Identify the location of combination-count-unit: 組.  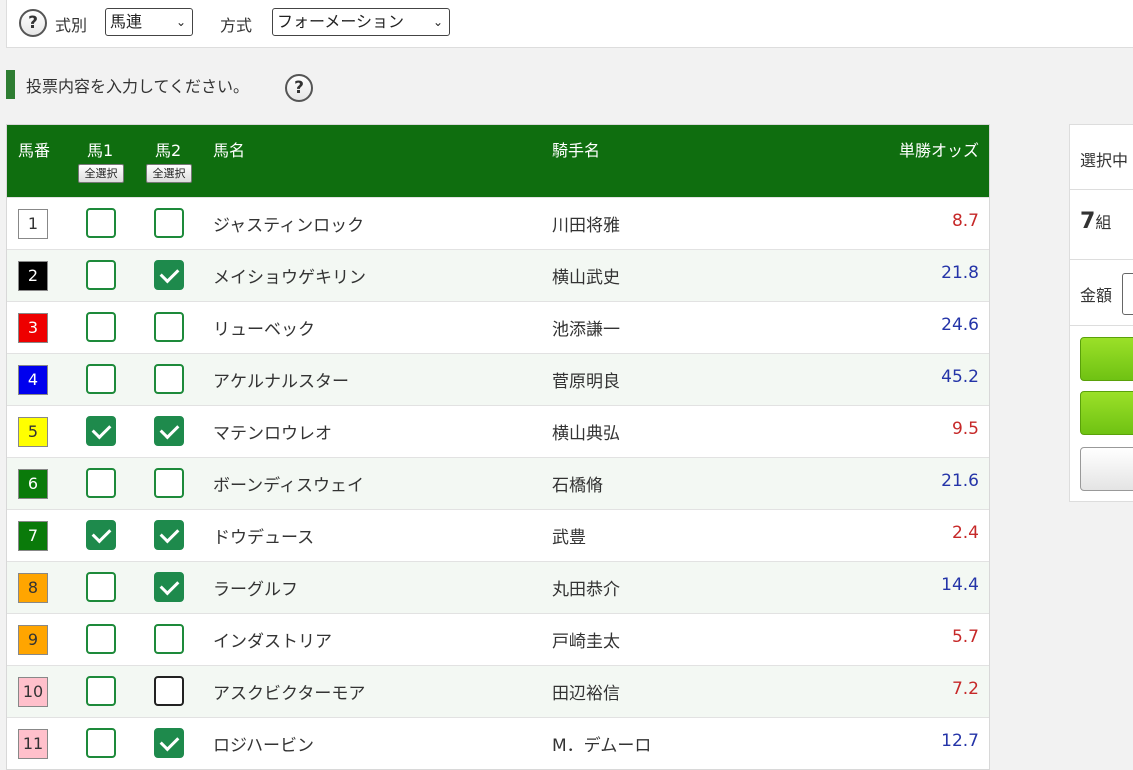
(1103, 222).